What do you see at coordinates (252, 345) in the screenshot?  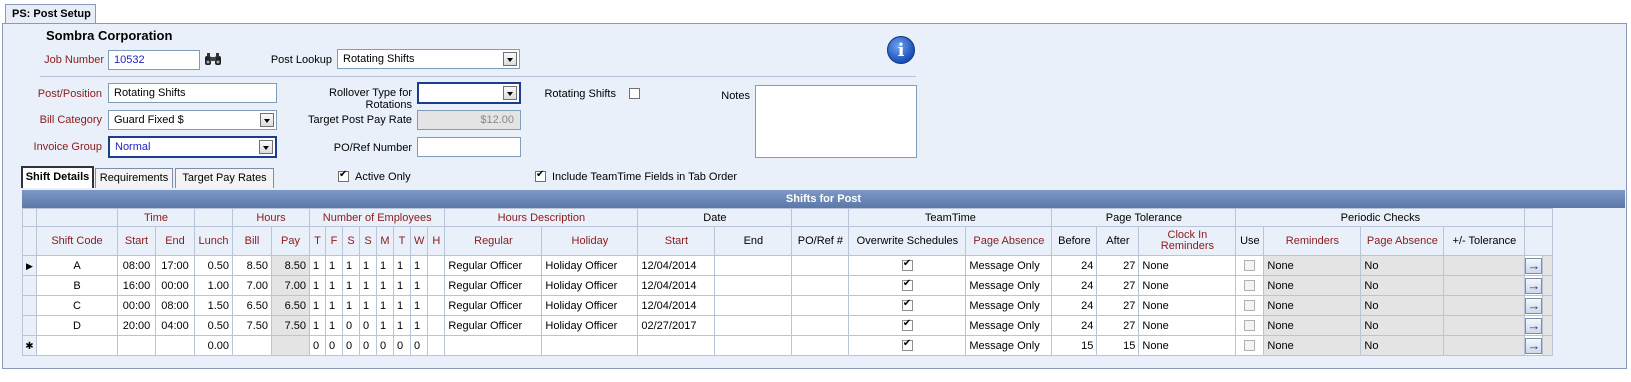 I see `cell-bill` at bounding box center [252, 345].